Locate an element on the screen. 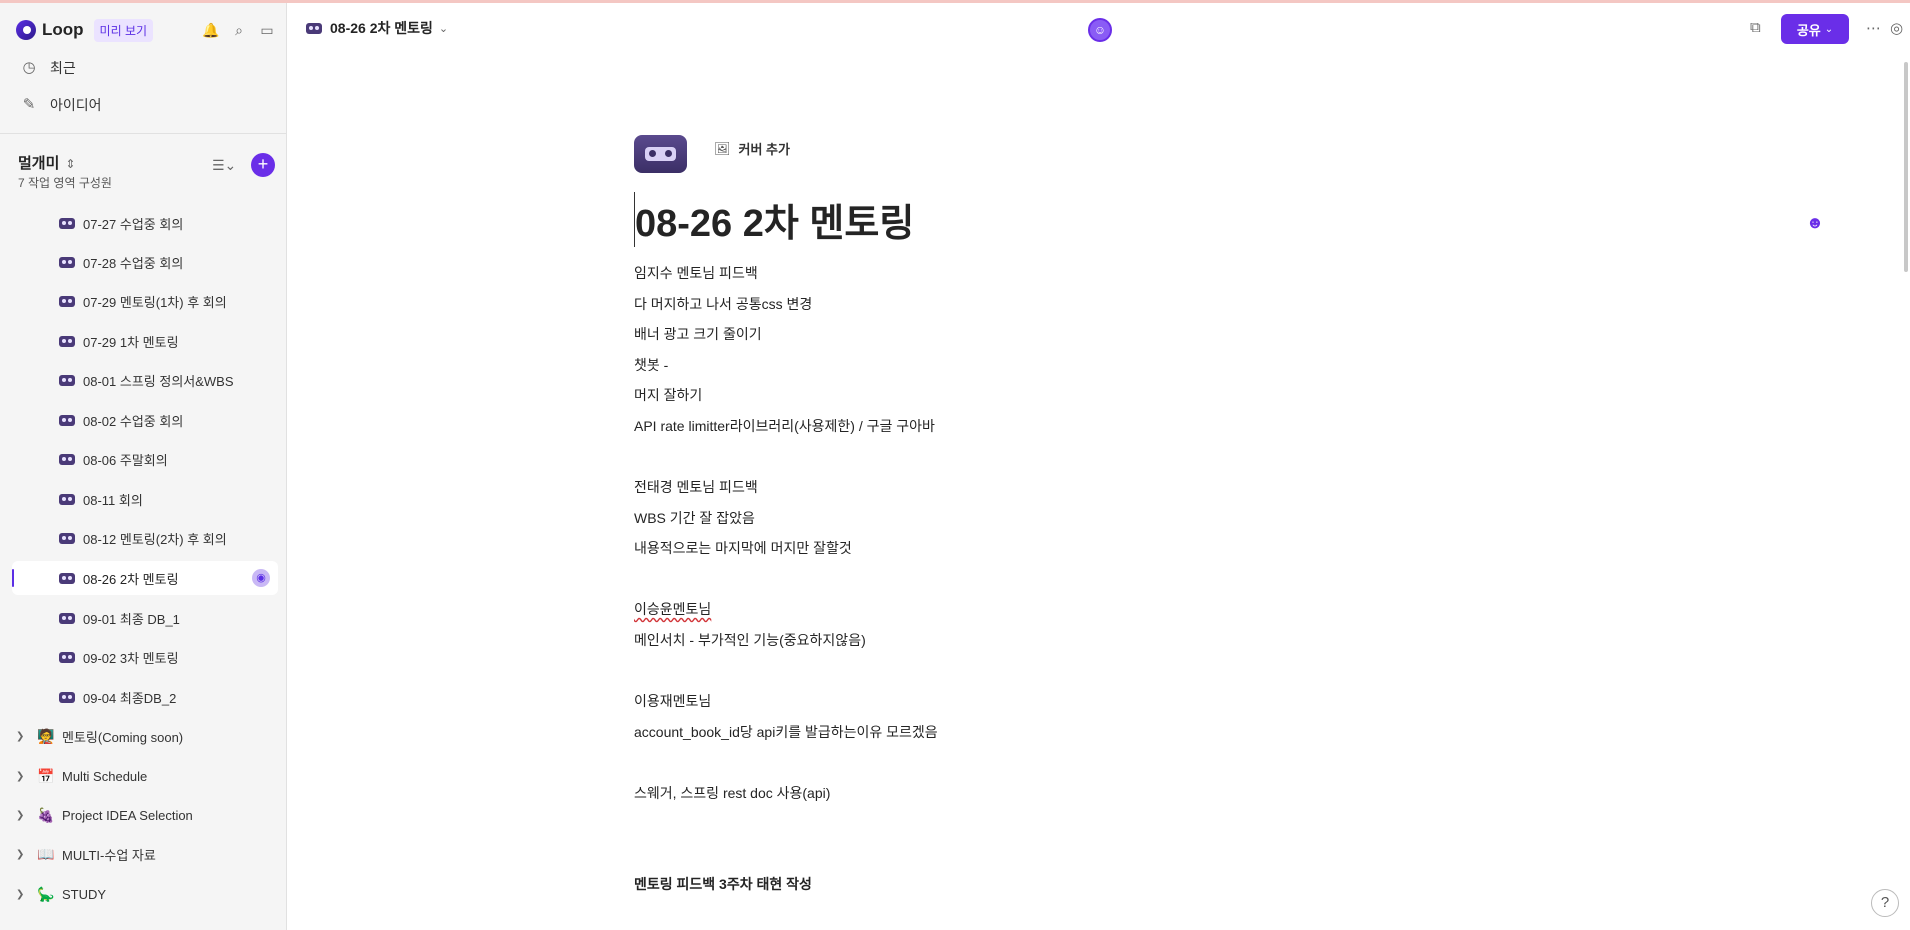 This screenshot has height=930, width=1910. document-header: 08-26 2차 멘토링 ⌄ ☺ ⧉ 공유 ⌄ ⋯ ◎ is located at coordinates (1099, 28).